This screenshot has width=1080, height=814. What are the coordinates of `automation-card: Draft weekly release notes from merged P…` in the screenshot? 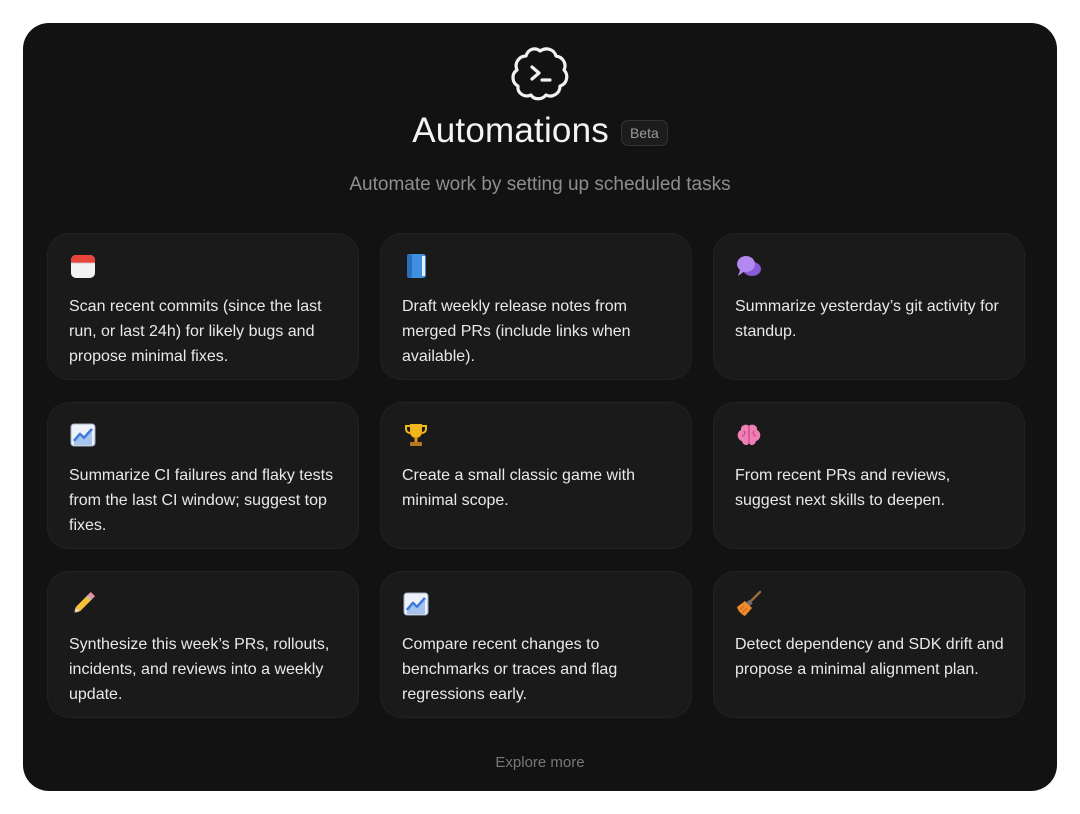 It's located at (536, 306).